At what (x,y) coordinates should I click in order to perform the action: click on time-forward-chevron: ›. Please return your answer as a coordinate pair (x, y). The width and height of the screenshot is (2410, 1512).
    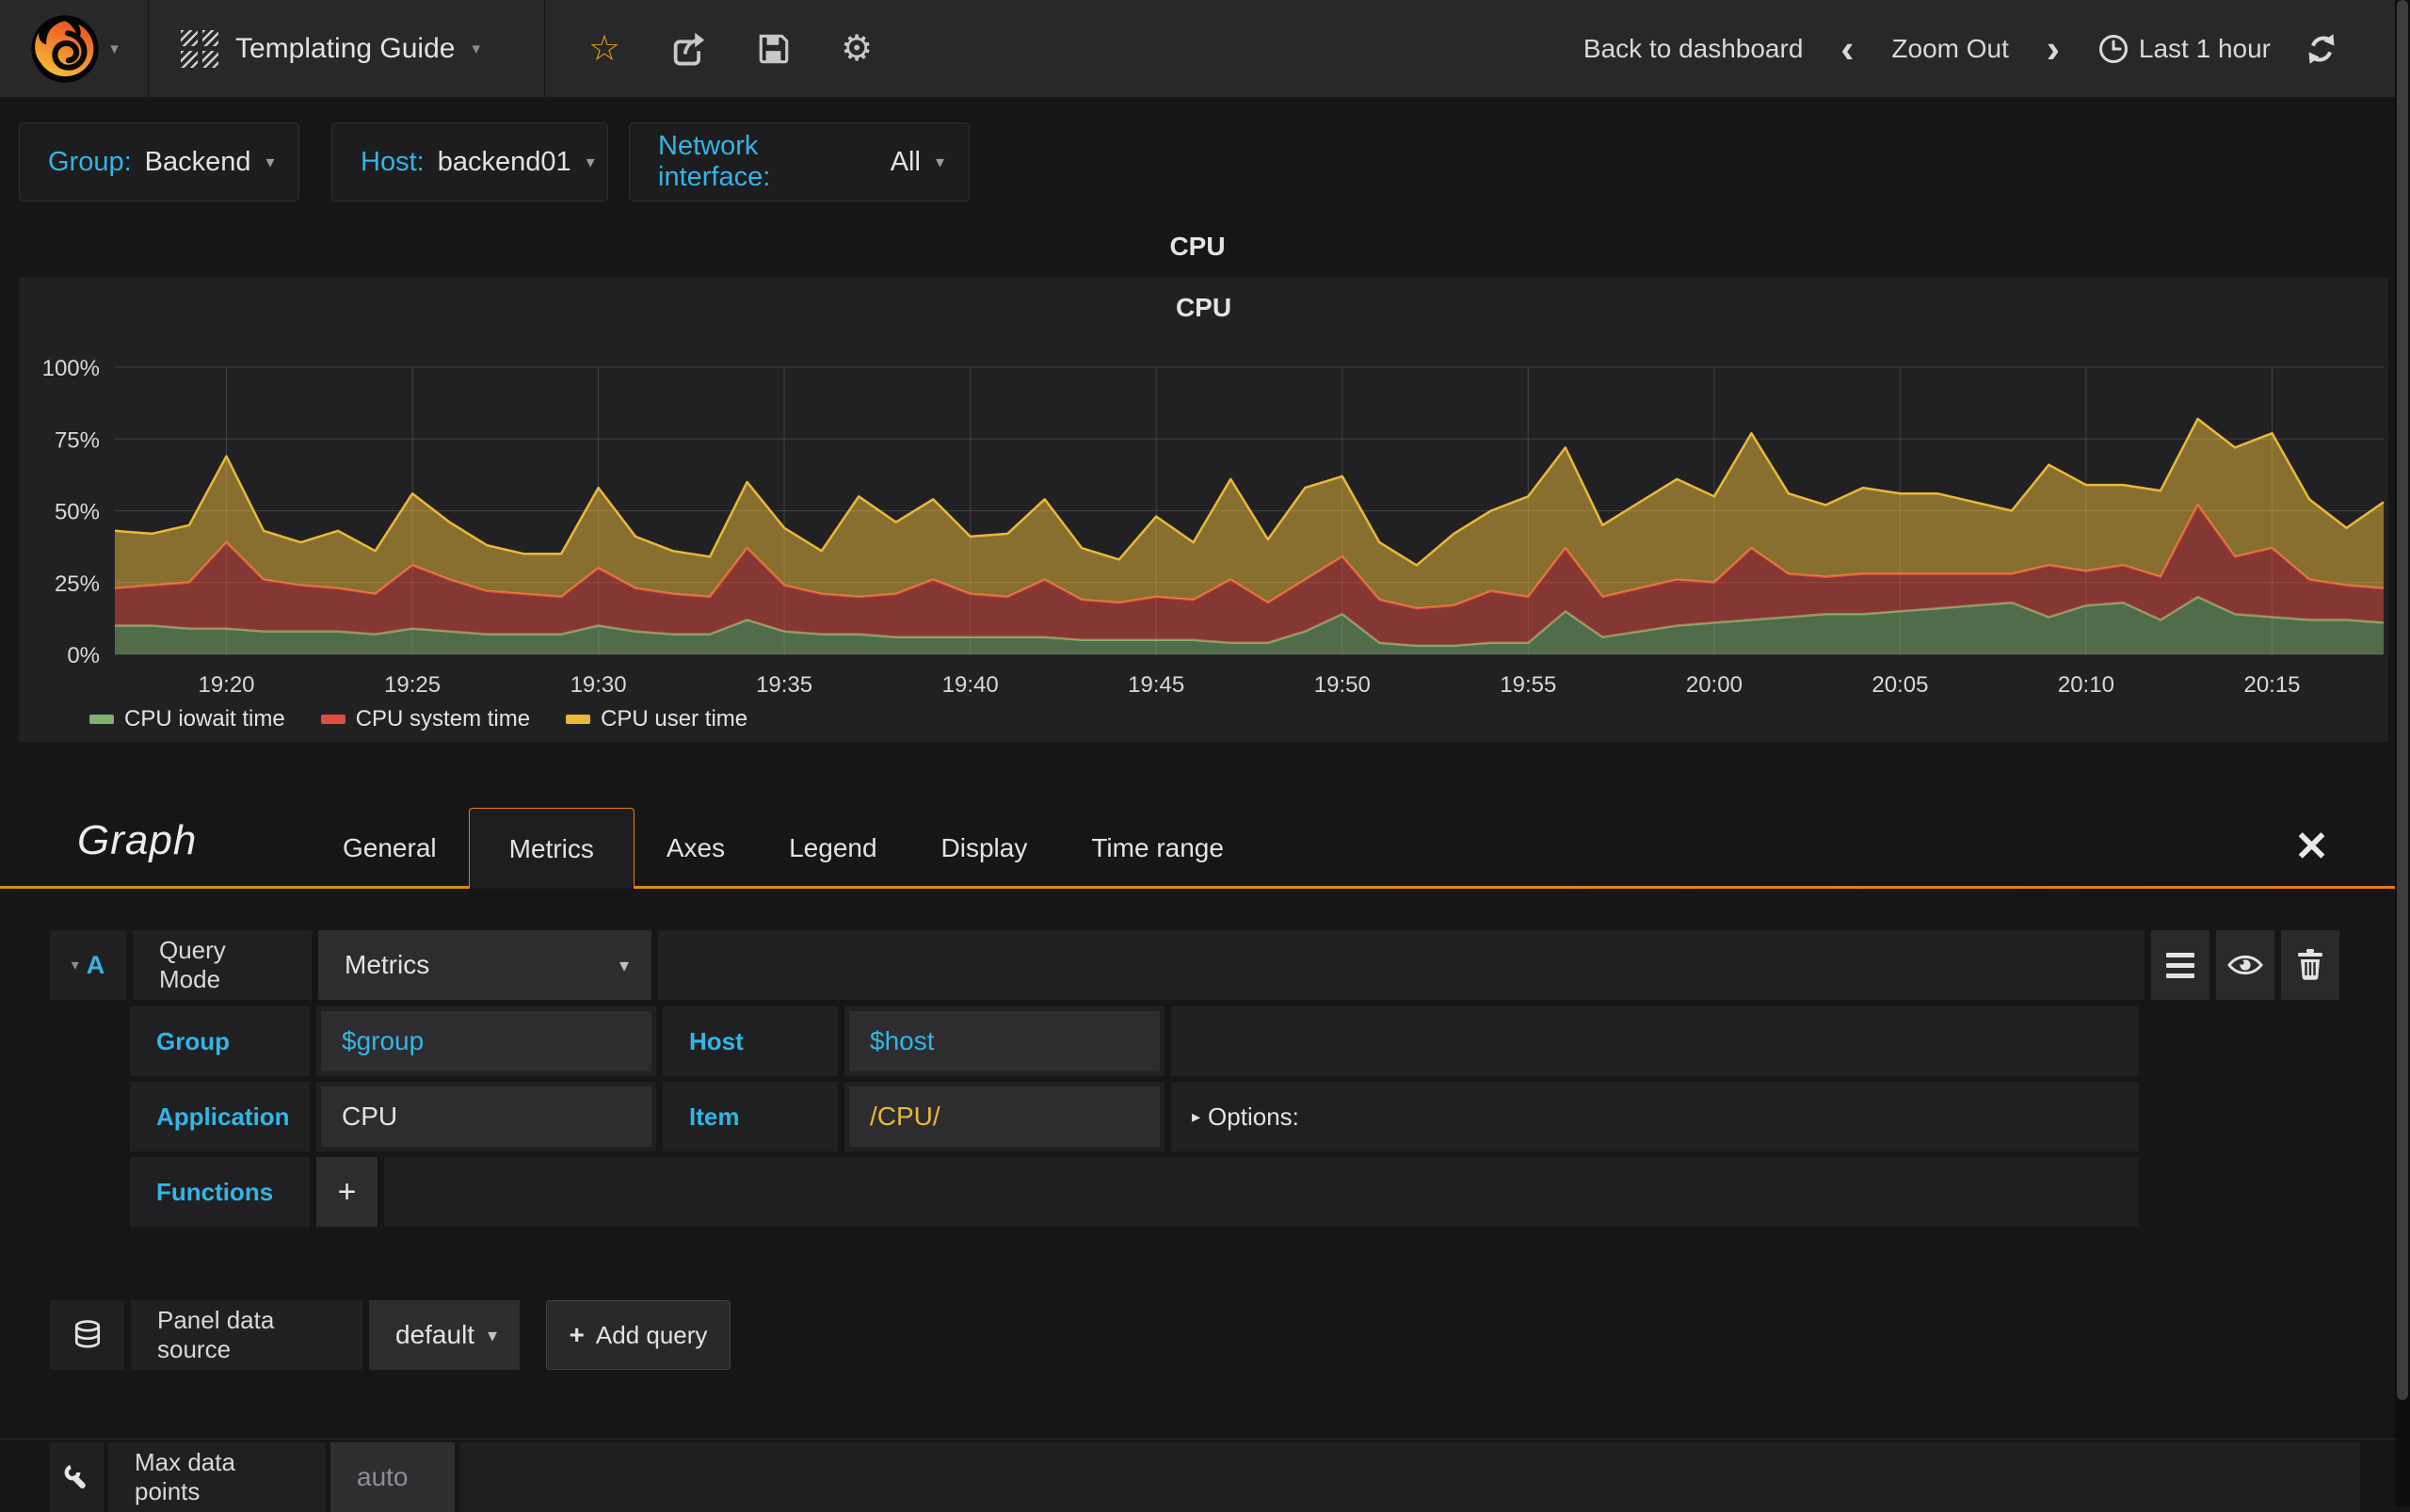
    Looking at the image, I should click on (2053, 49).